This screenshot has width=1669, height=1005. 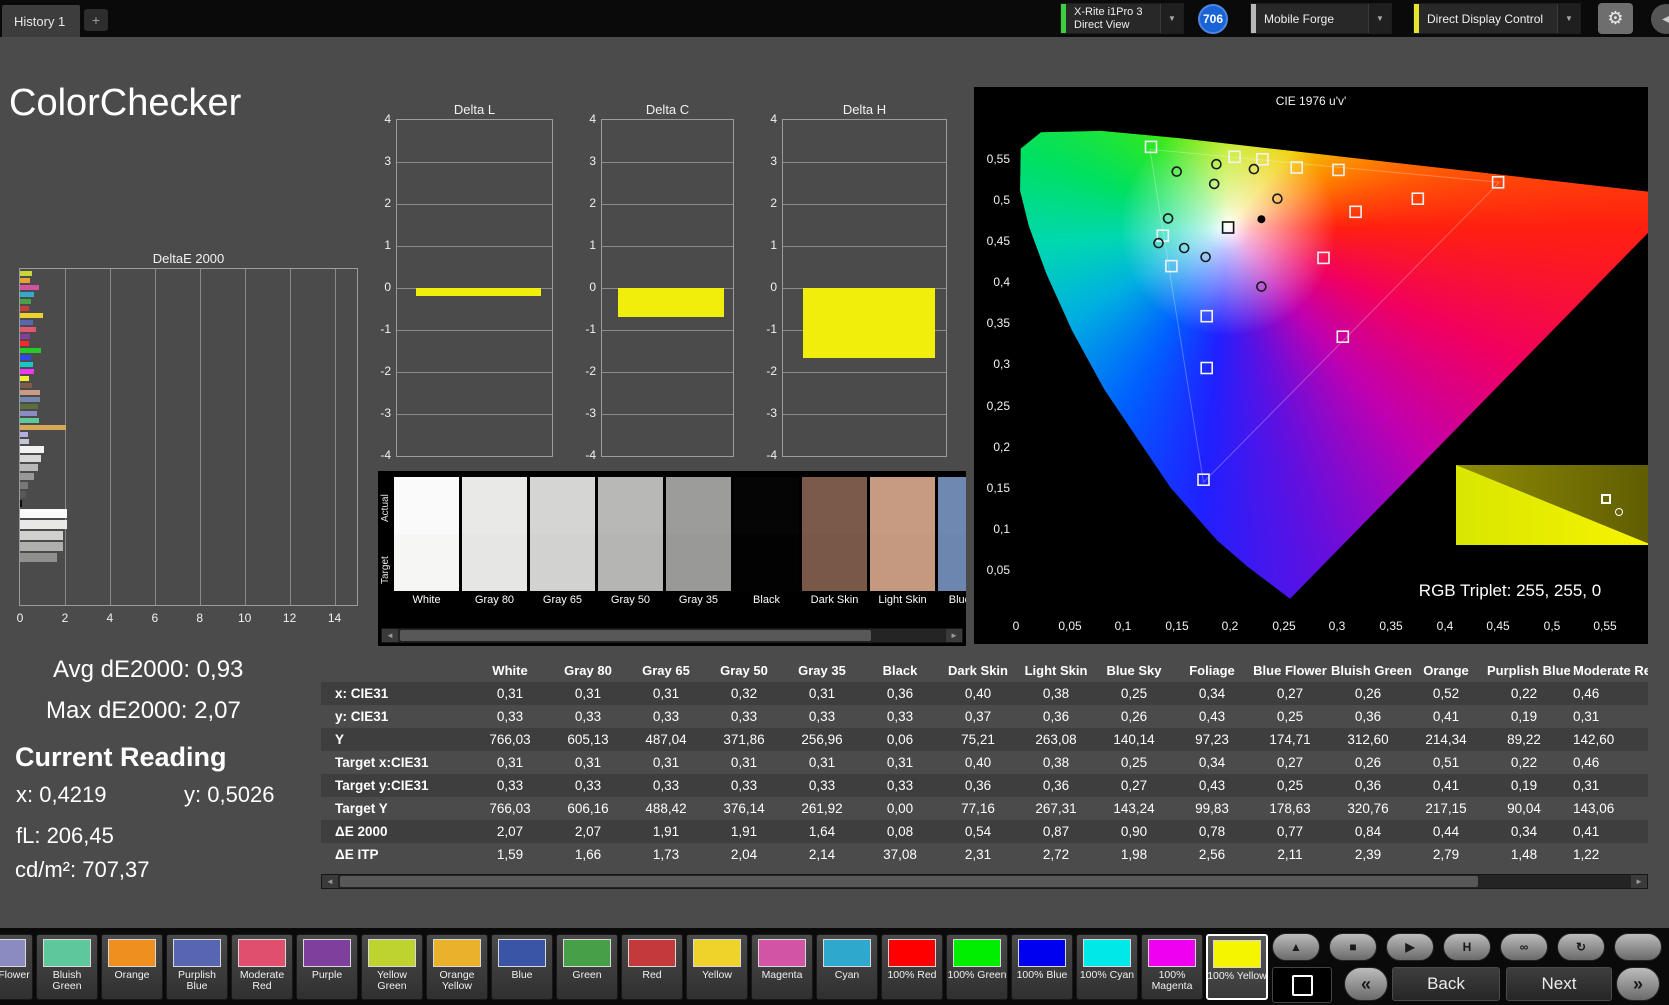 I want to click on patch-button-100-cyan: 100% Cyan, so click(x=1107, y=967).